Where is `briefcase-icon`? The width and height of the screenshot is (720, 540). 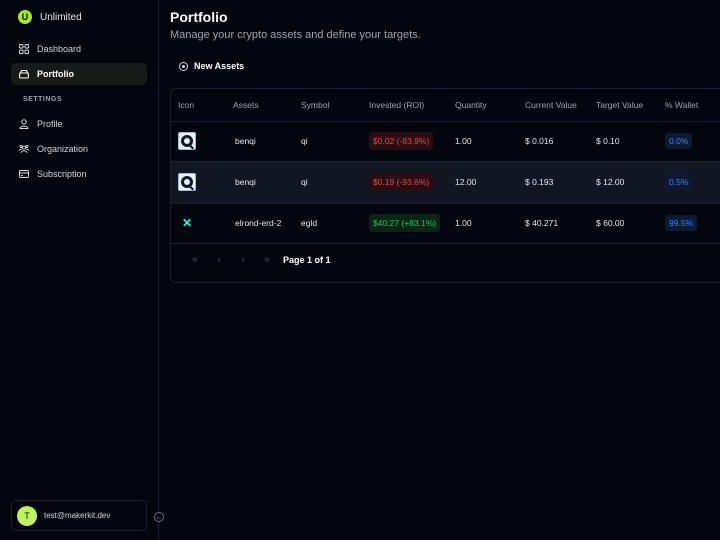 briefcase-icon is located at coordinates (24, 74).